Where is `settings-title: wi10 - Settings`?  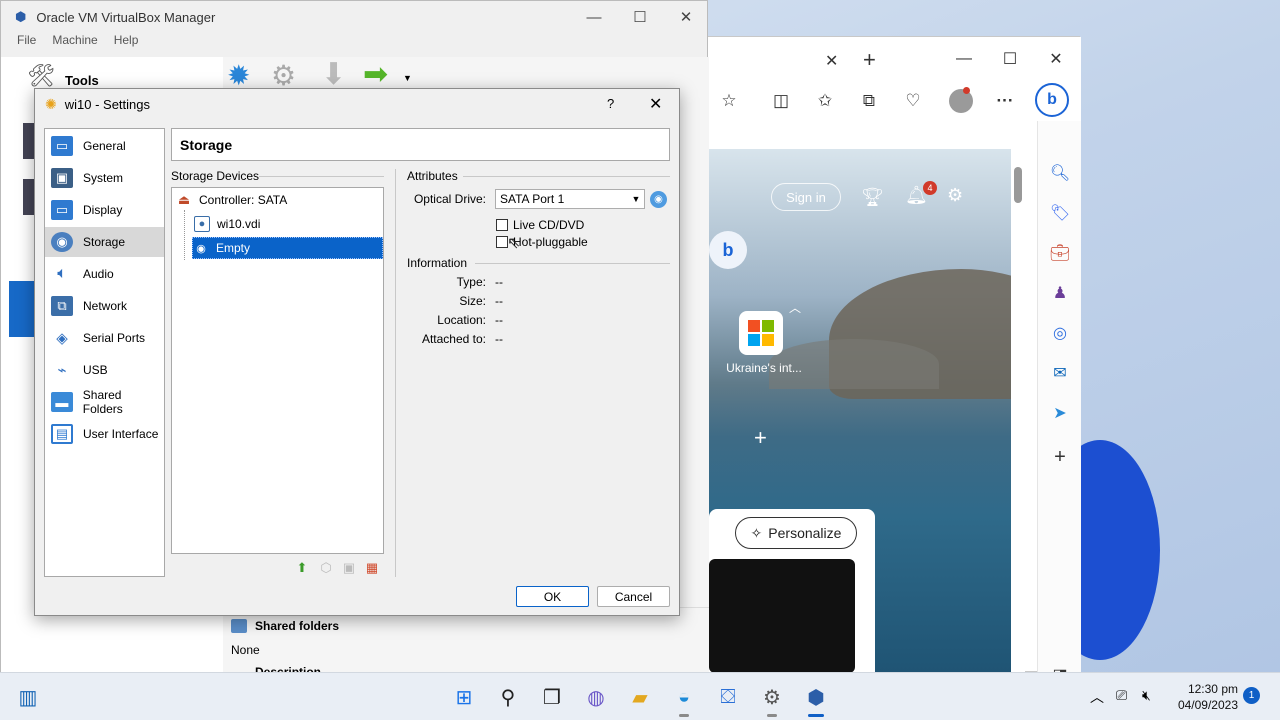 settings-title: wi10 - Settings is located at coordinates (107, 104).